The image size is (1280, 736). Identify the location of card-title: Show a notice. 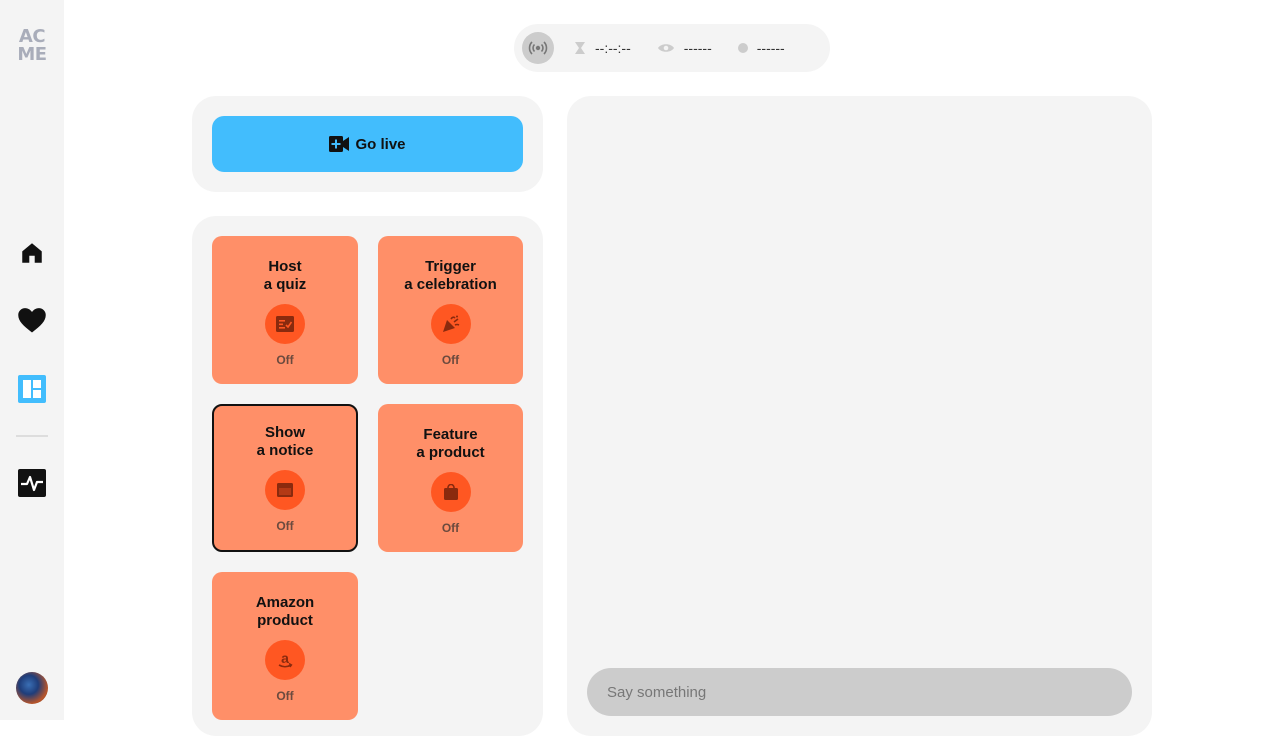
(285, 441).